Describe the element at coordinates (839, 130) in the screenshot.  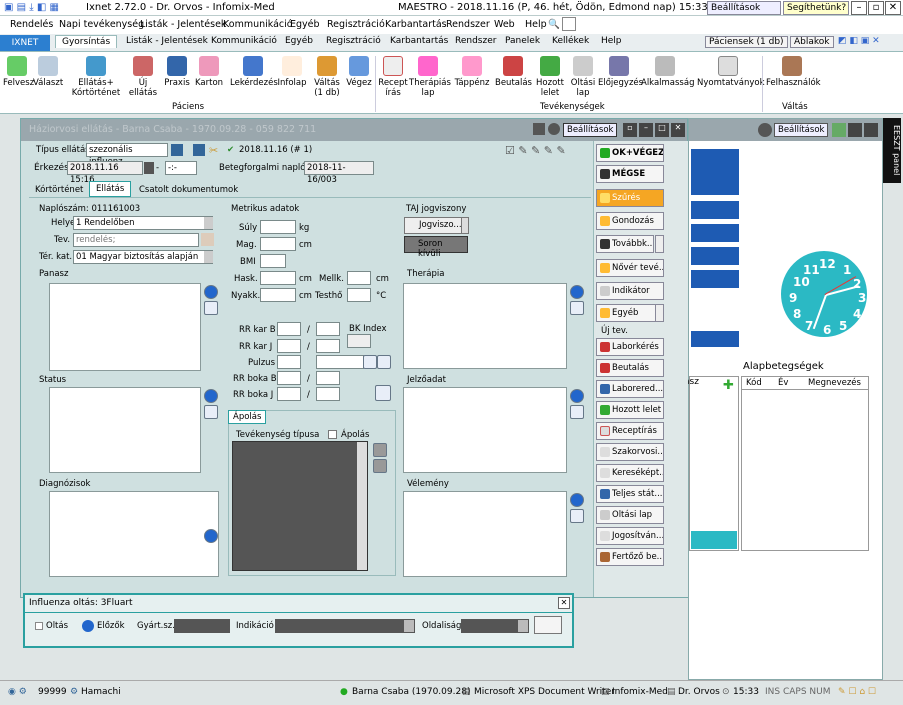
I see `refresh-icon` at that location.